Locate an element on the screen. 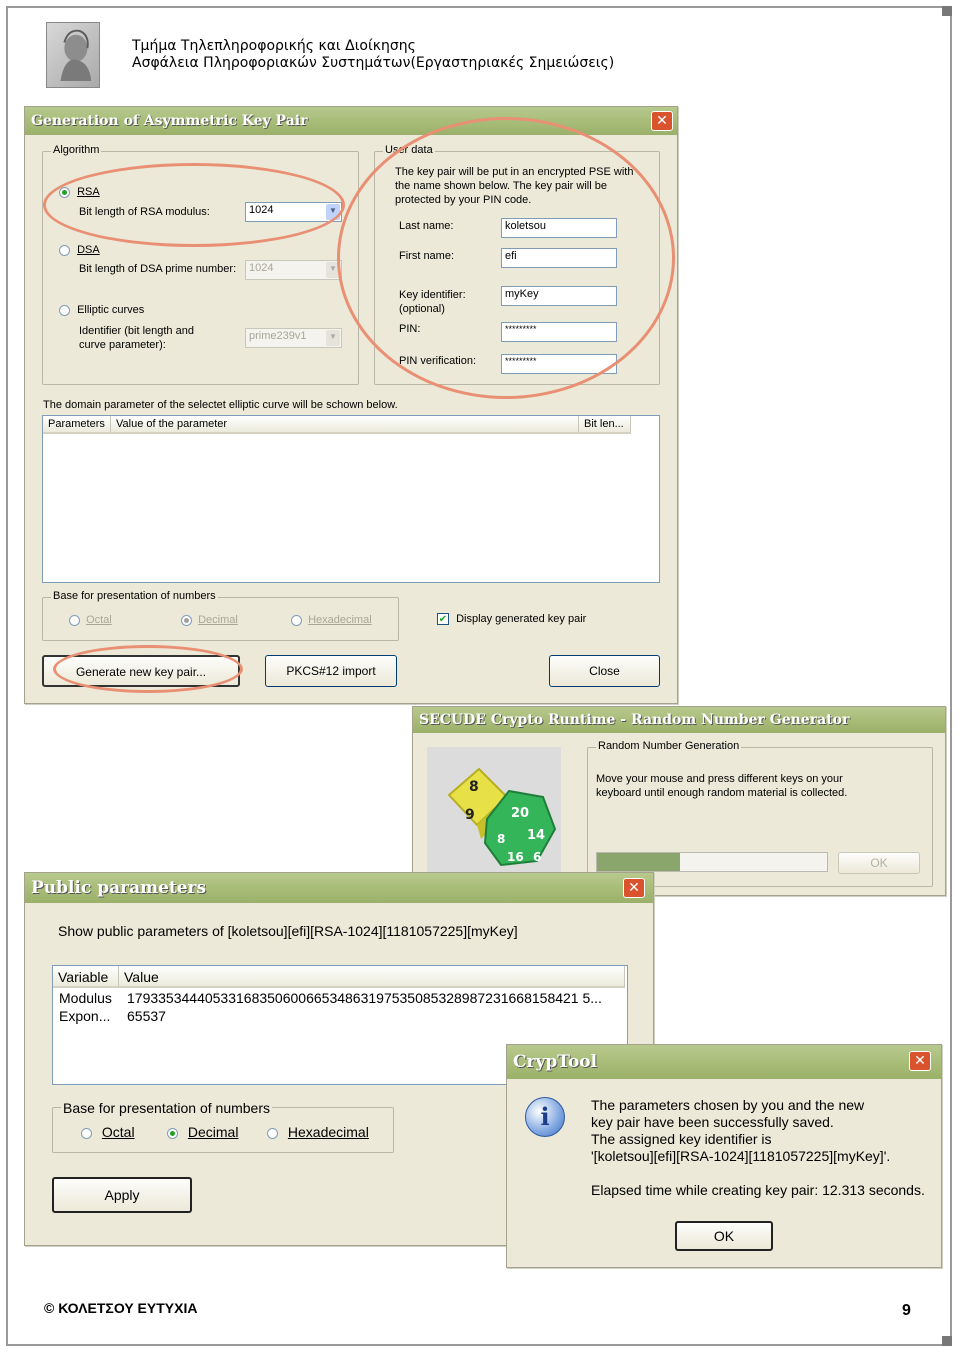  header-line-1: Τμήμα Τηλεπληροφορικής και Διοίκησης is located at coordinates (274, 46).